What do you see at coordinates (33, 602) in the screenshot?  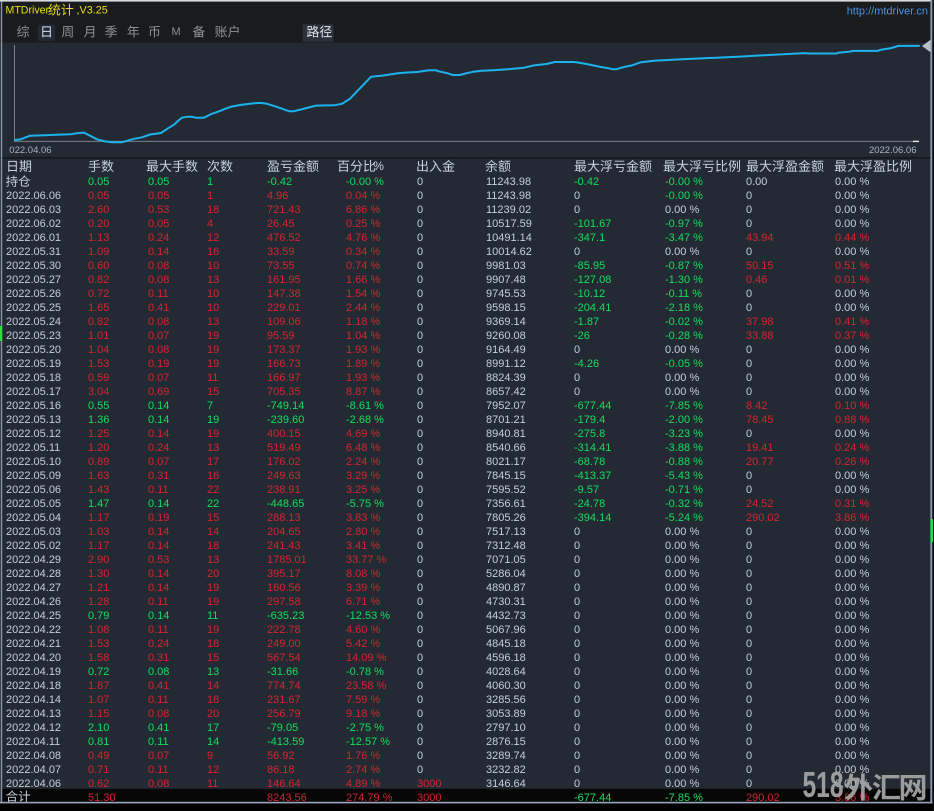 I see `svg-text: 2022.04.26` at bounding box center [33, 602].